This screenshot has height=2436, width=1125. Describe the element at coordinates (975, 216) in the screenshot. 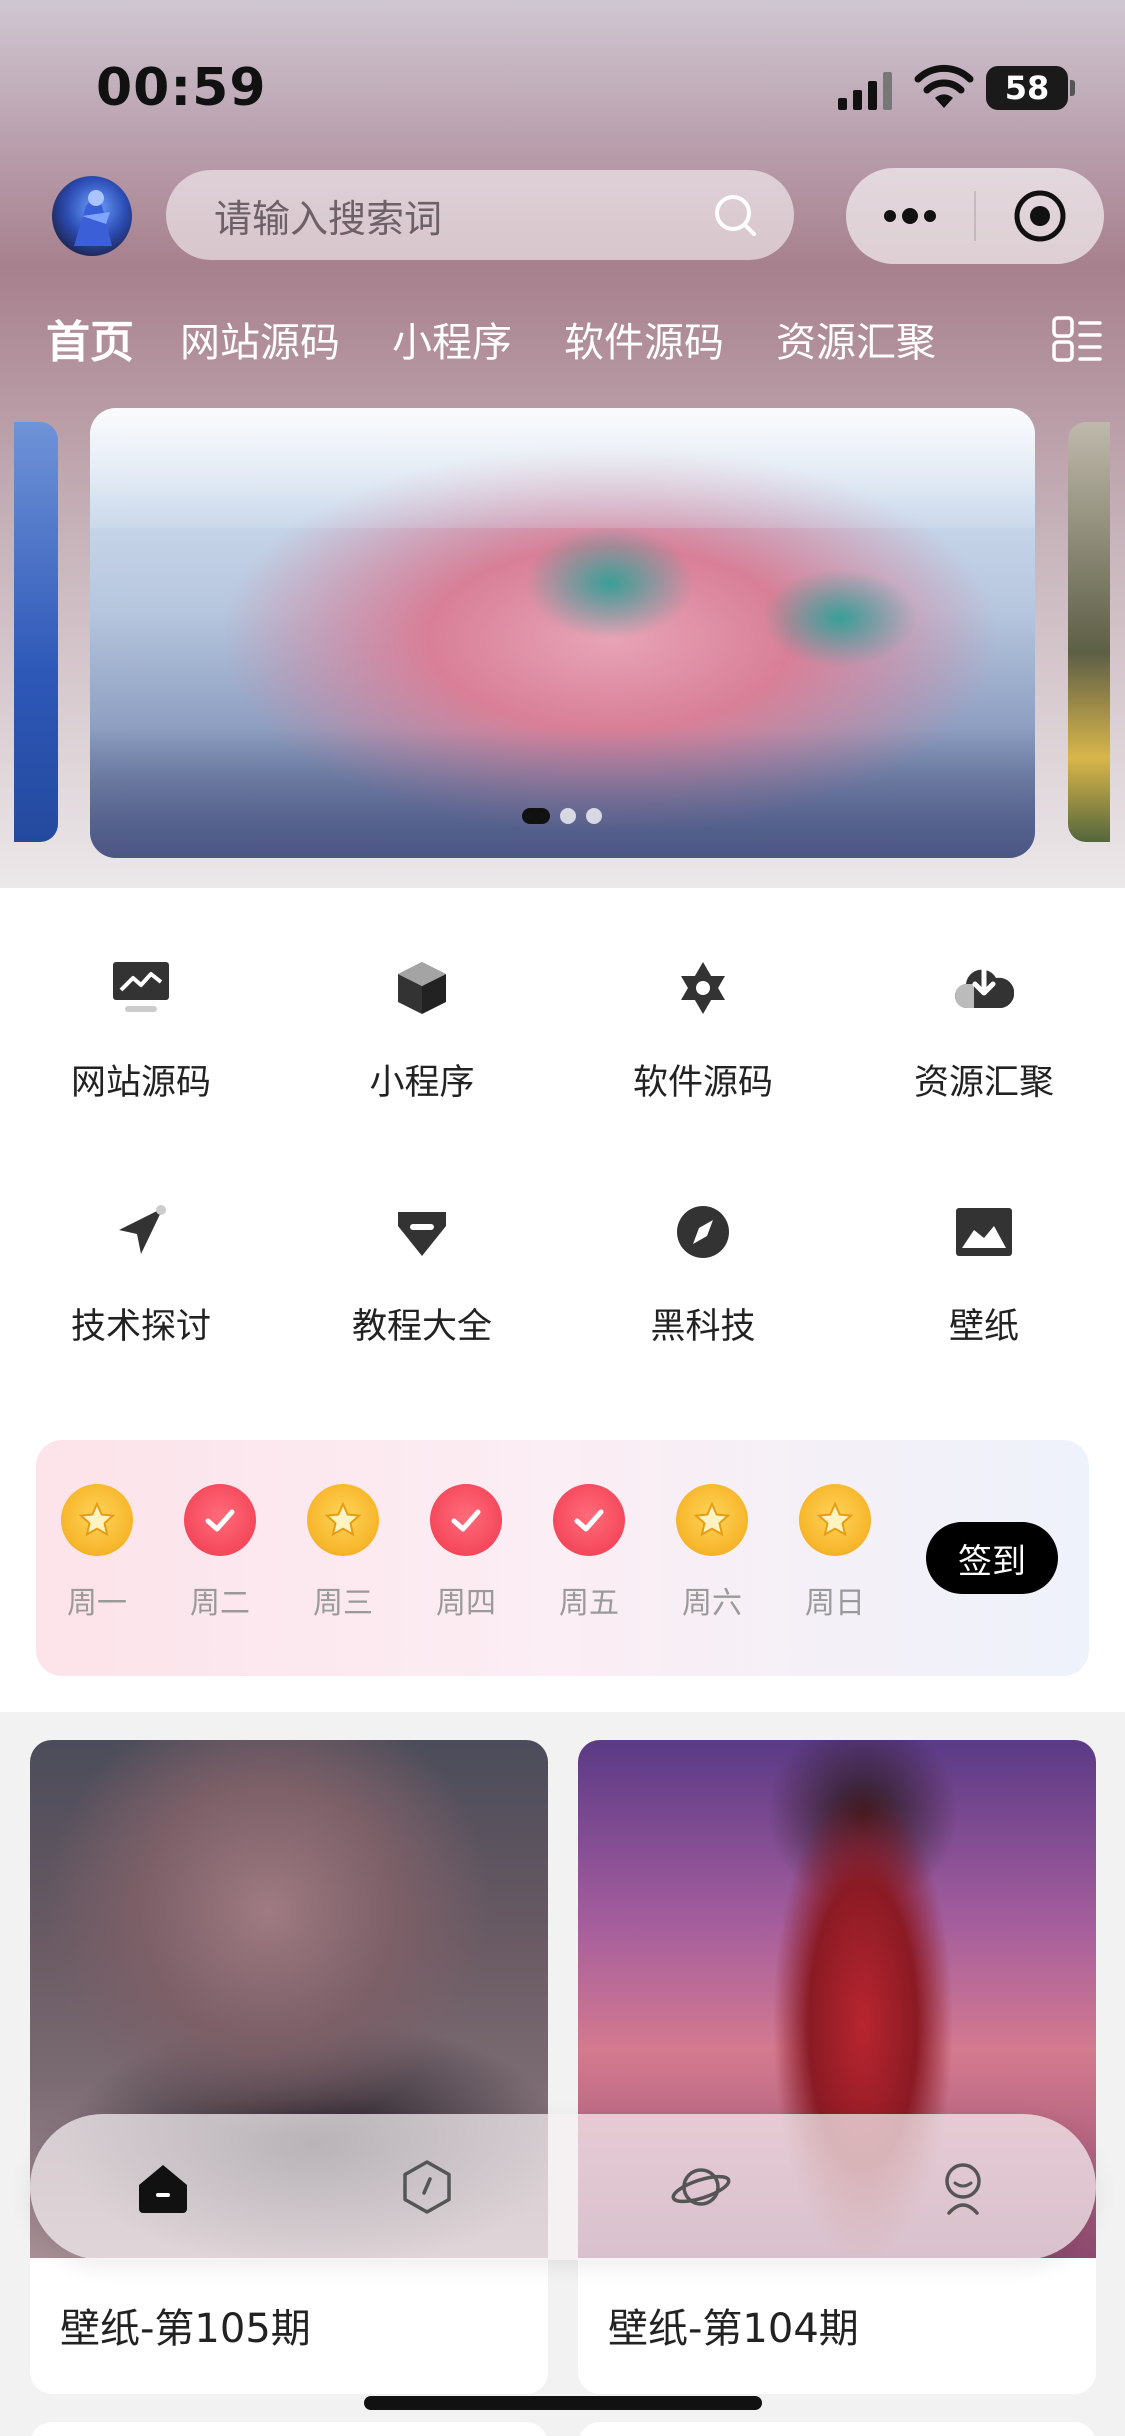

I see `miniprogram-capsule` at that location.